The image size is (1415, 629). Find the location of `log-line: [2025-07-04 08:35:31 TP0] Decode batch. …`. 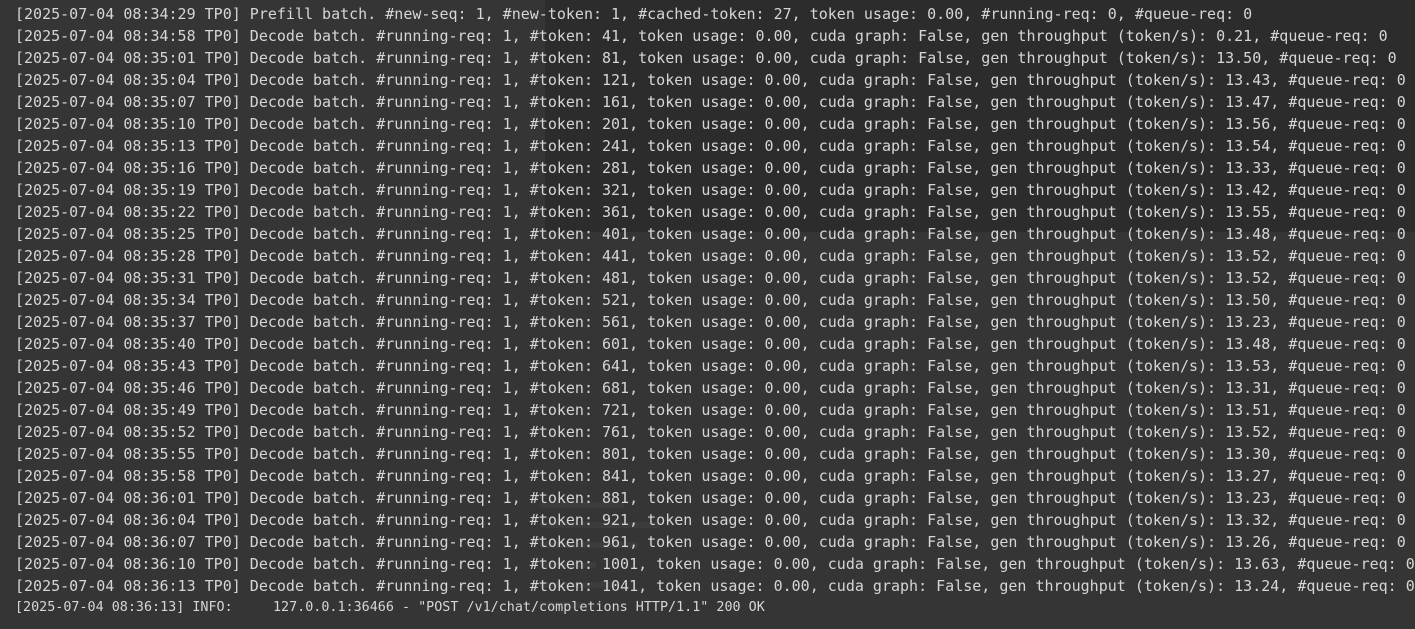

log-line: [2025-07-04 08:35:31 TP0] Decode batch. … is located at coordinates (710, 278).